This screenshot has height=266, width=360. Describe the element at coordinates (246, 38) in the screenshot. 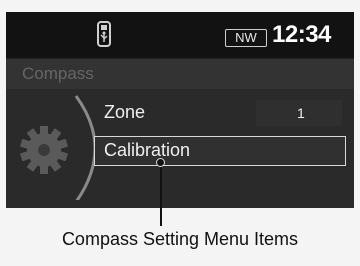

I see `compass-heading-indicator: NW` at that location.